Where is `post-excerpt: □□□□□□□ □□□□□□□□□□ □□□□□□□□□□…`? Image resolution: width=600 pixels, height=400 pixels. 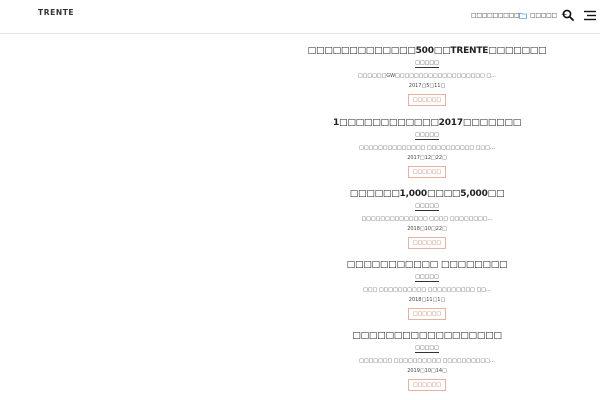
post-excerpt: □□□□□□□ □□□□□□□□□□ □□□□□□□□□□… is located at coordinates (427, 360).